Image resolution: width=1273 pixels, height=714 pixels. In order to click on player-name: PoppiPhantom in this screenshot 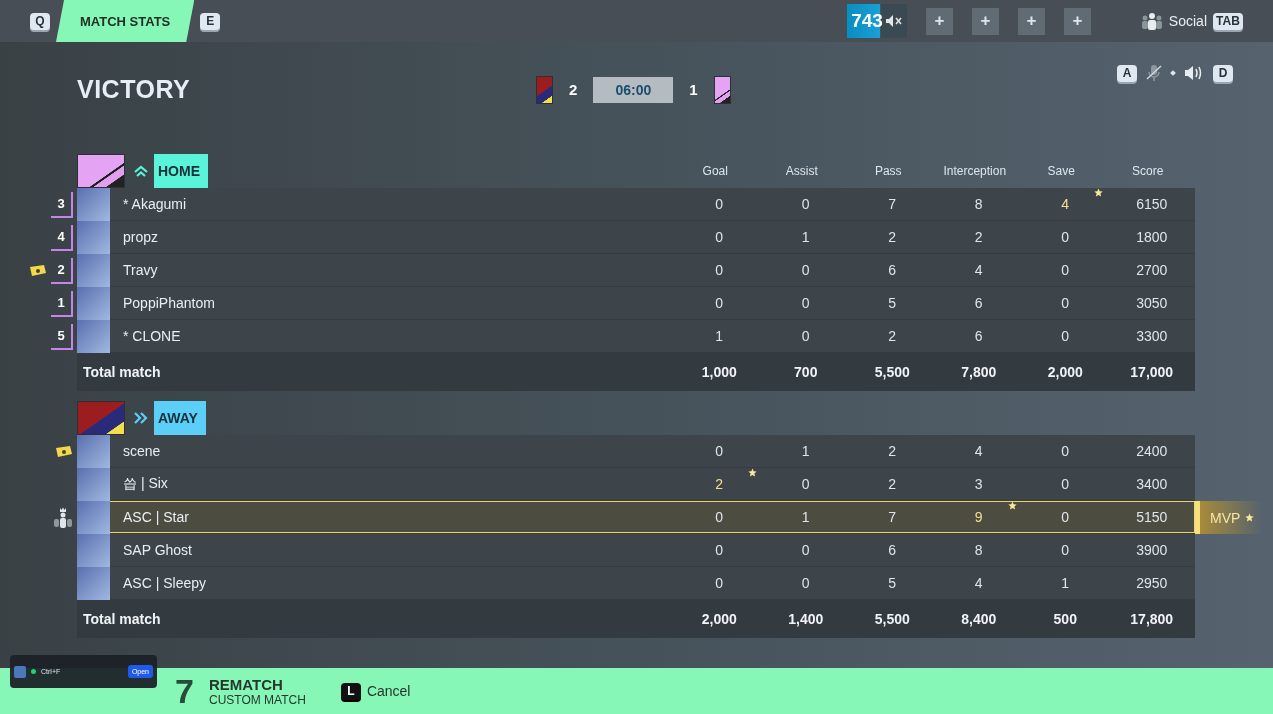, I will do `click(169, 303)`.